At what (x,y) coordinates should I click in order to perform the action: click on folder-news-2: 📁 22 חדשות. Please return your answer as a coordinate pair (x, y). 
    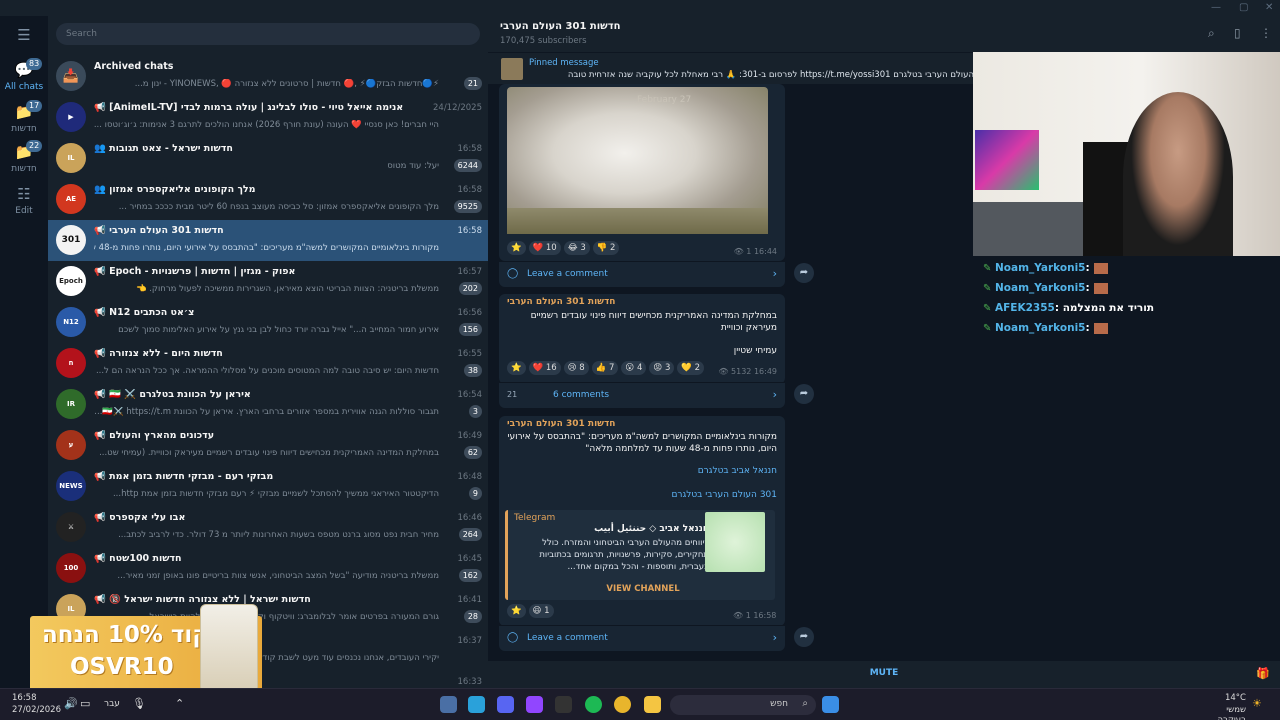
    Looking at the image, I should click on (24, 157).